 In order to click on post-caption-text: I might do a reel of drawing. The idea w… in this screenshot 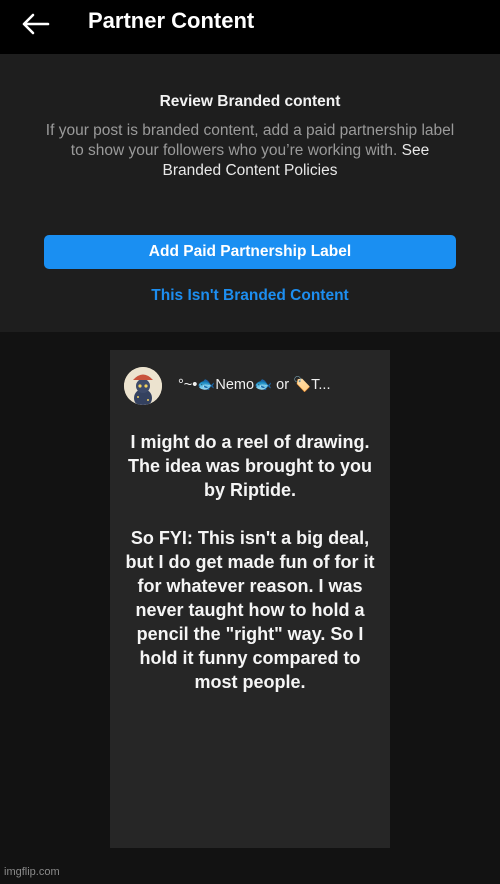, I will do `click(250, 562)`.